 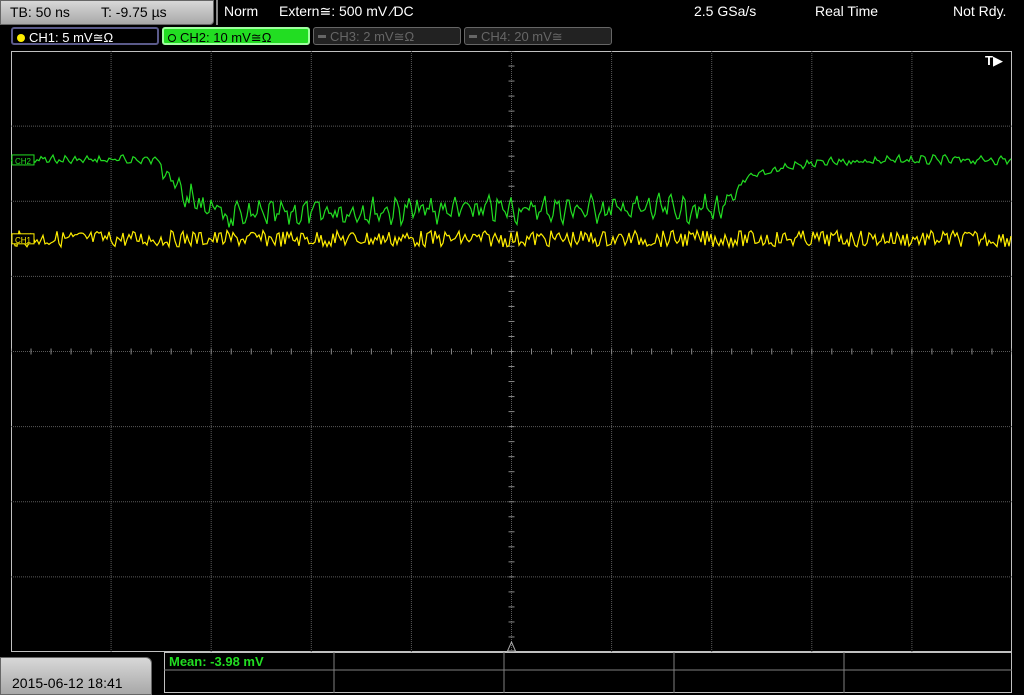 I want to click on svg-text: CH2, so click(x=23, y=161).